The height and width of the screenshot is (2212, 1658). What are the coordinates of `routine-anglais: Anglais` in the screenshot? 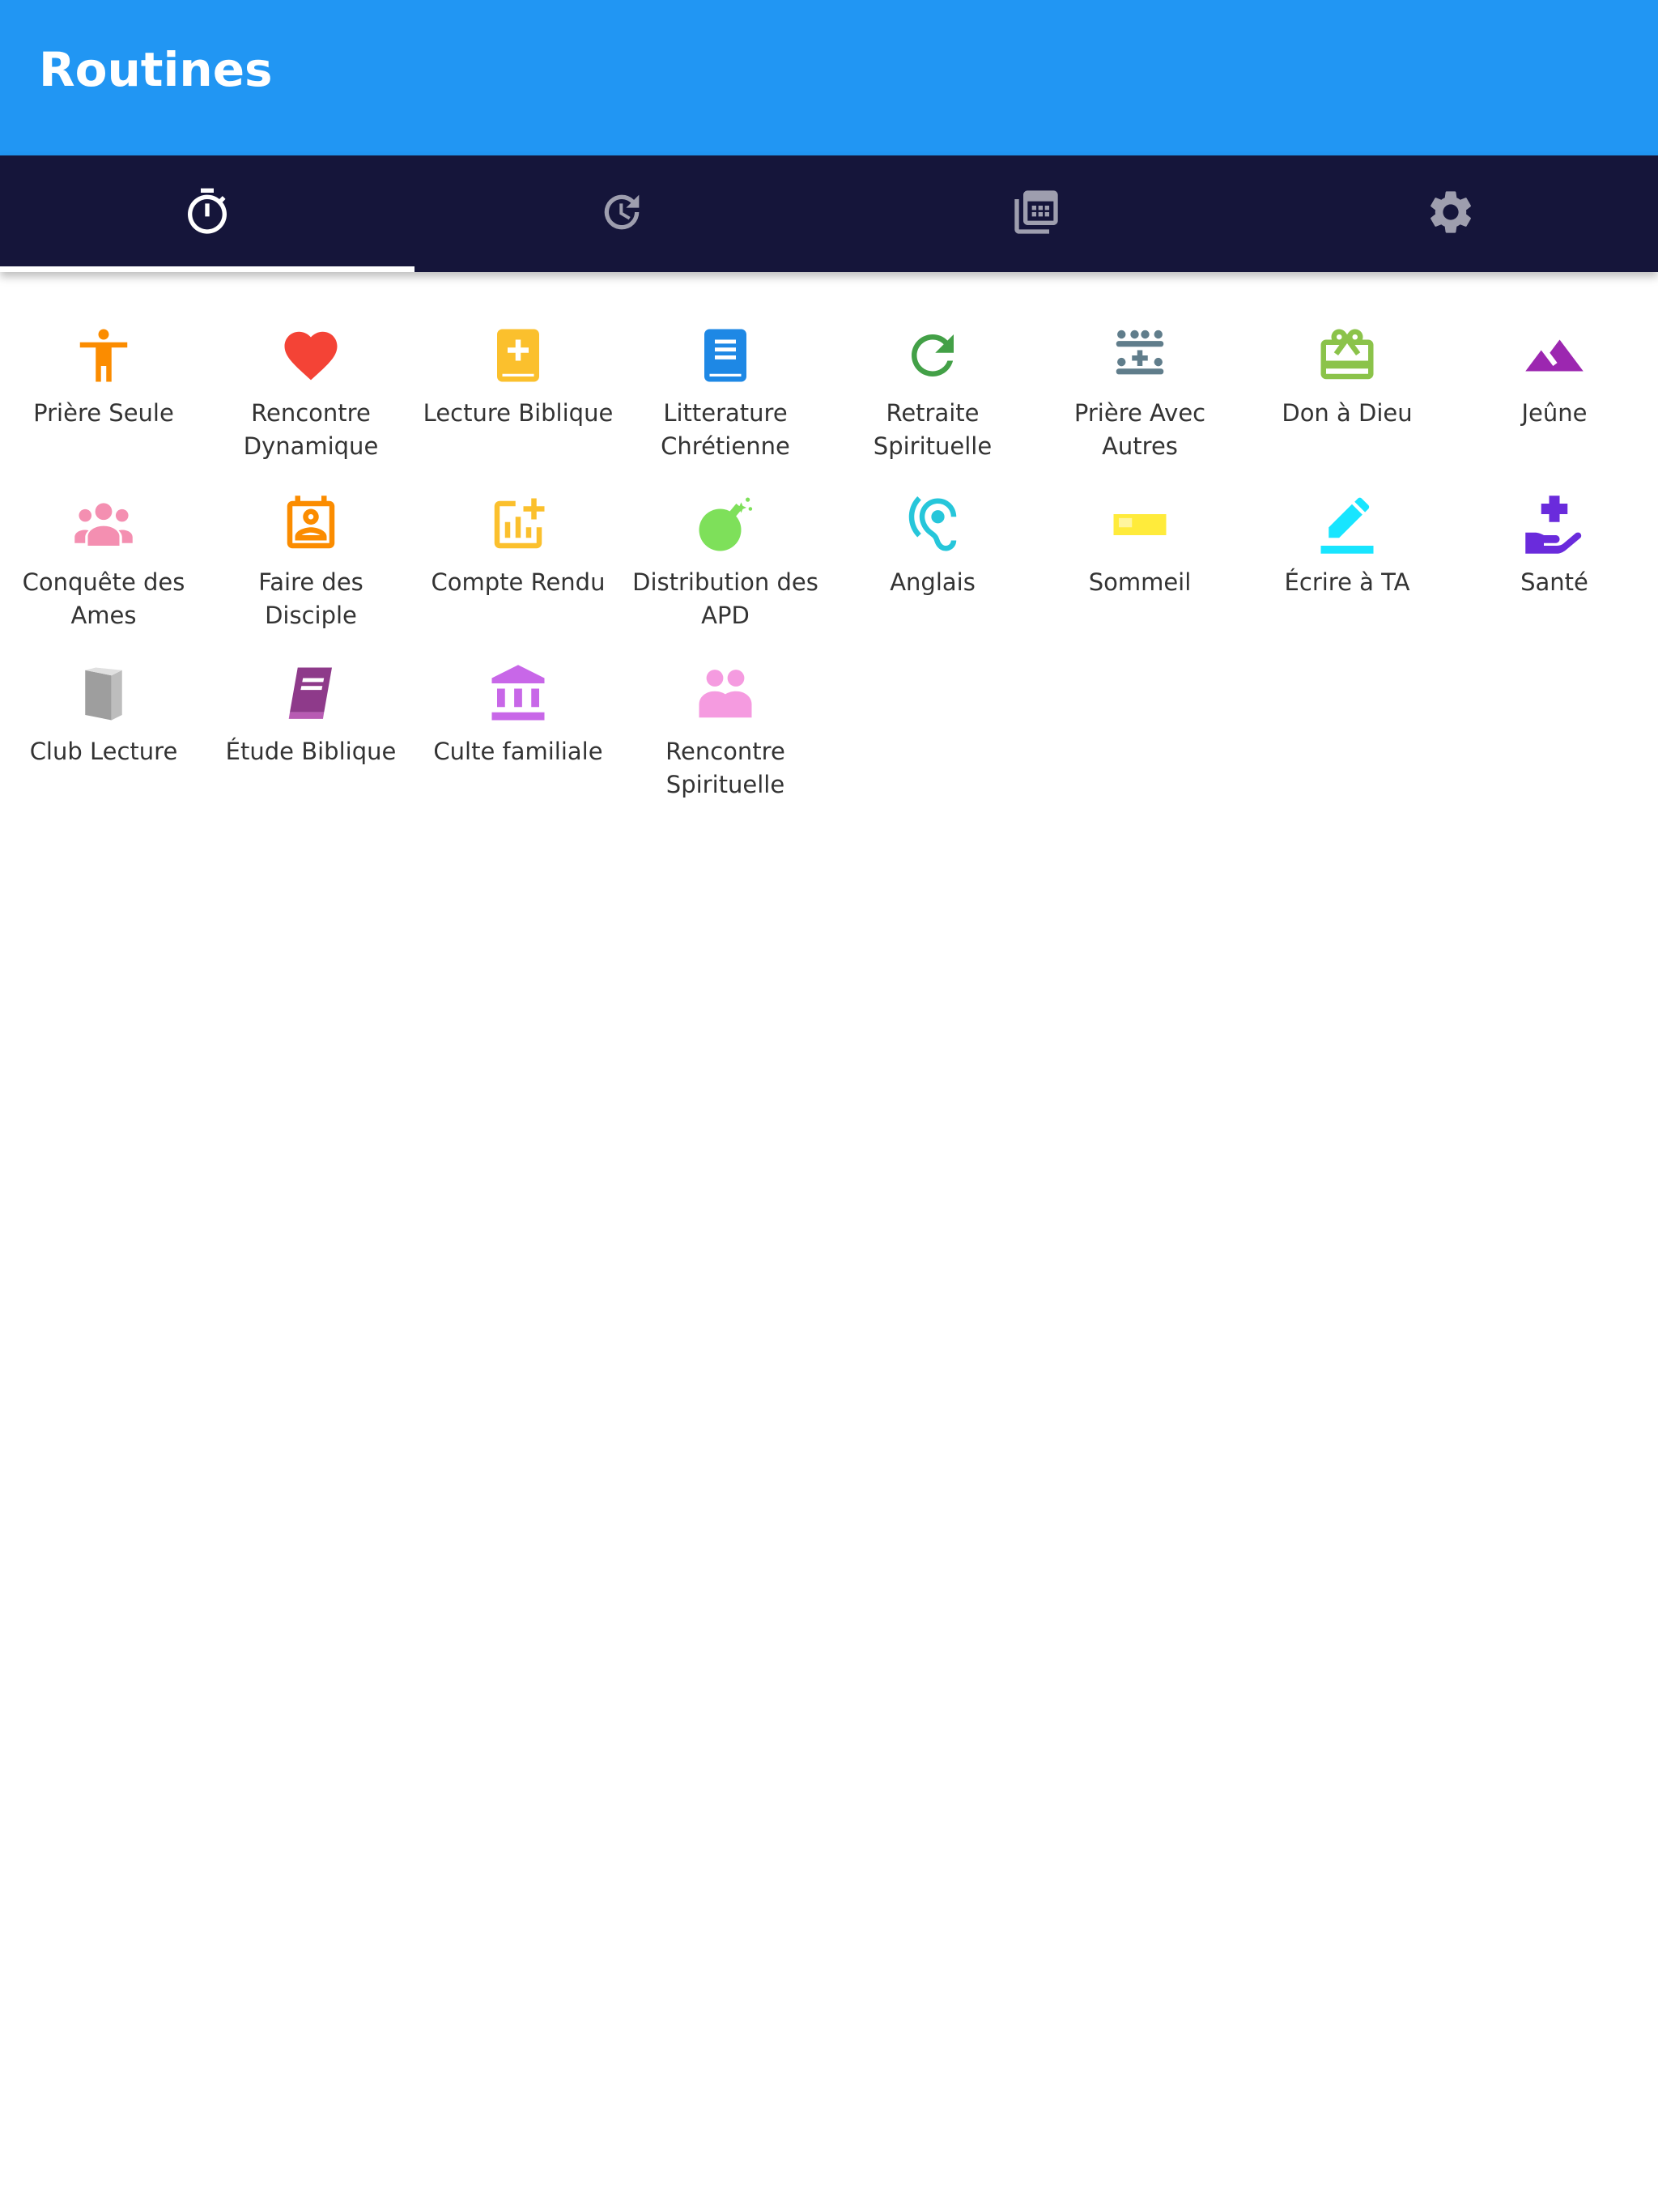 It's located at (932, 577).